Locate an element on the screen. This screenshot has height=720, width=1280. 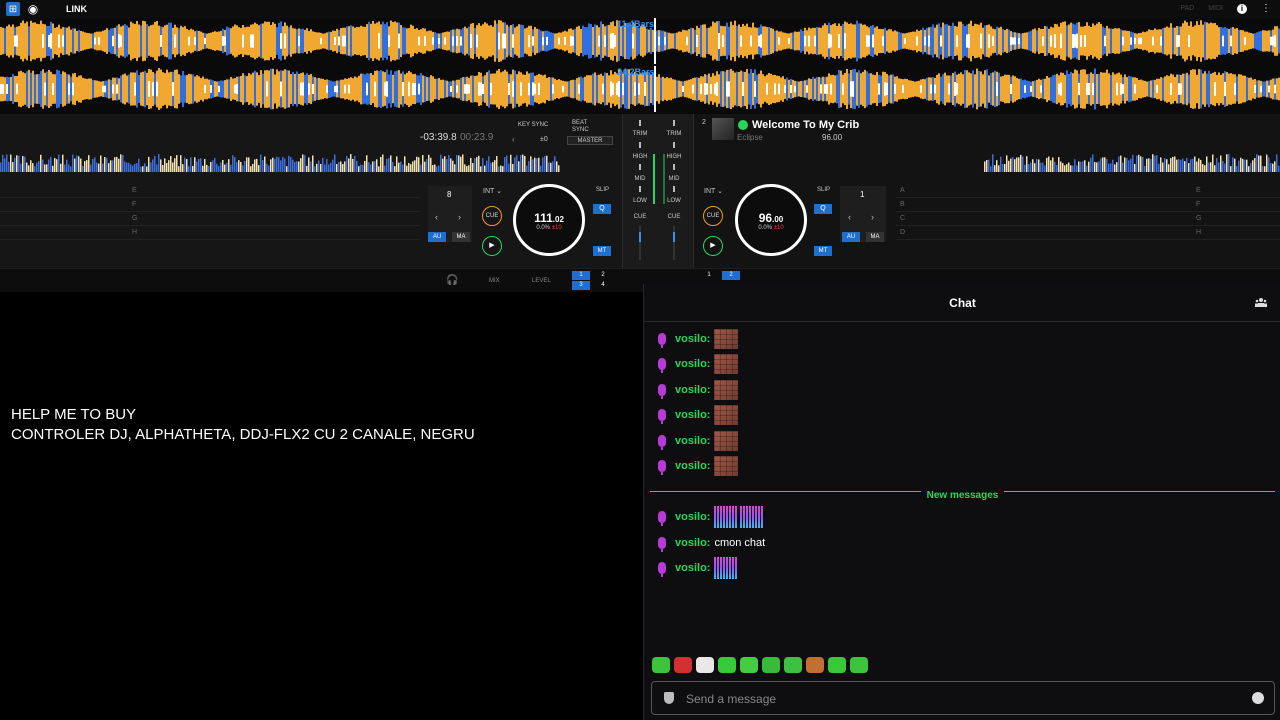
deck2-overview-waveform is located at coordinates (987, 161).